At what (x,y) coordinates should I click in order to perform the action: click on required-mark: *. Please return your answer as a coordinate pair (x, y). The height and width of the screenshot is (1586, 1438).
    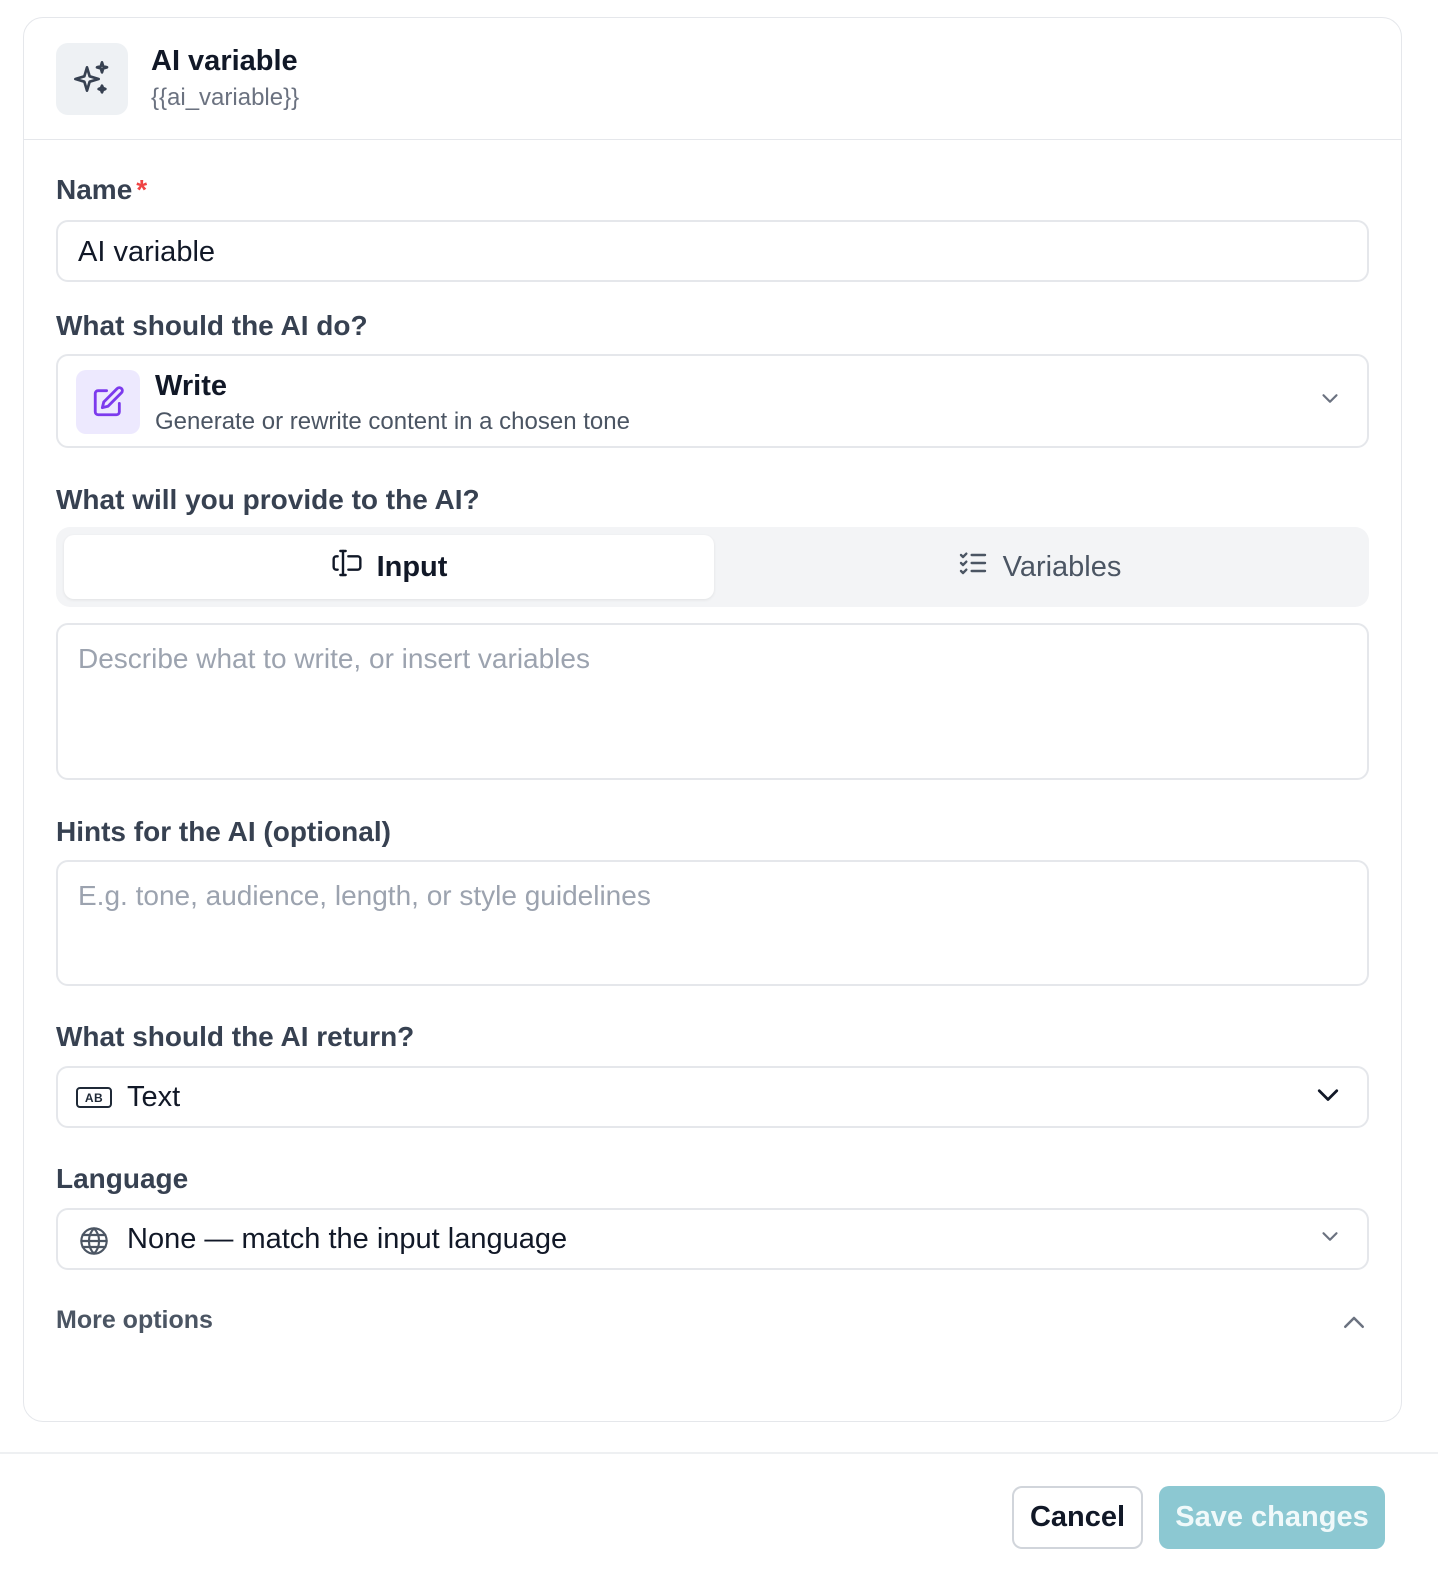
    Looking at the image, I should click on (142, 189).